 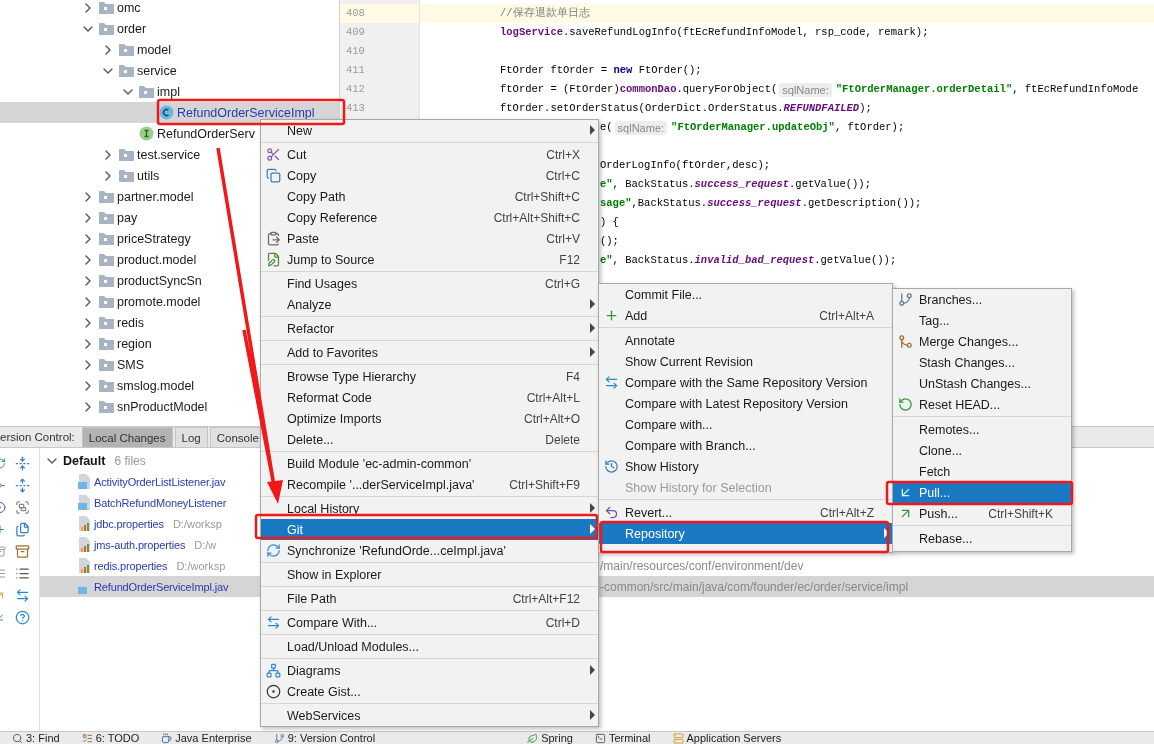 What do you see at coordinates (429, 529) in the screenshot?
I see `menu-item: Git` at bounding box center [429, 529].